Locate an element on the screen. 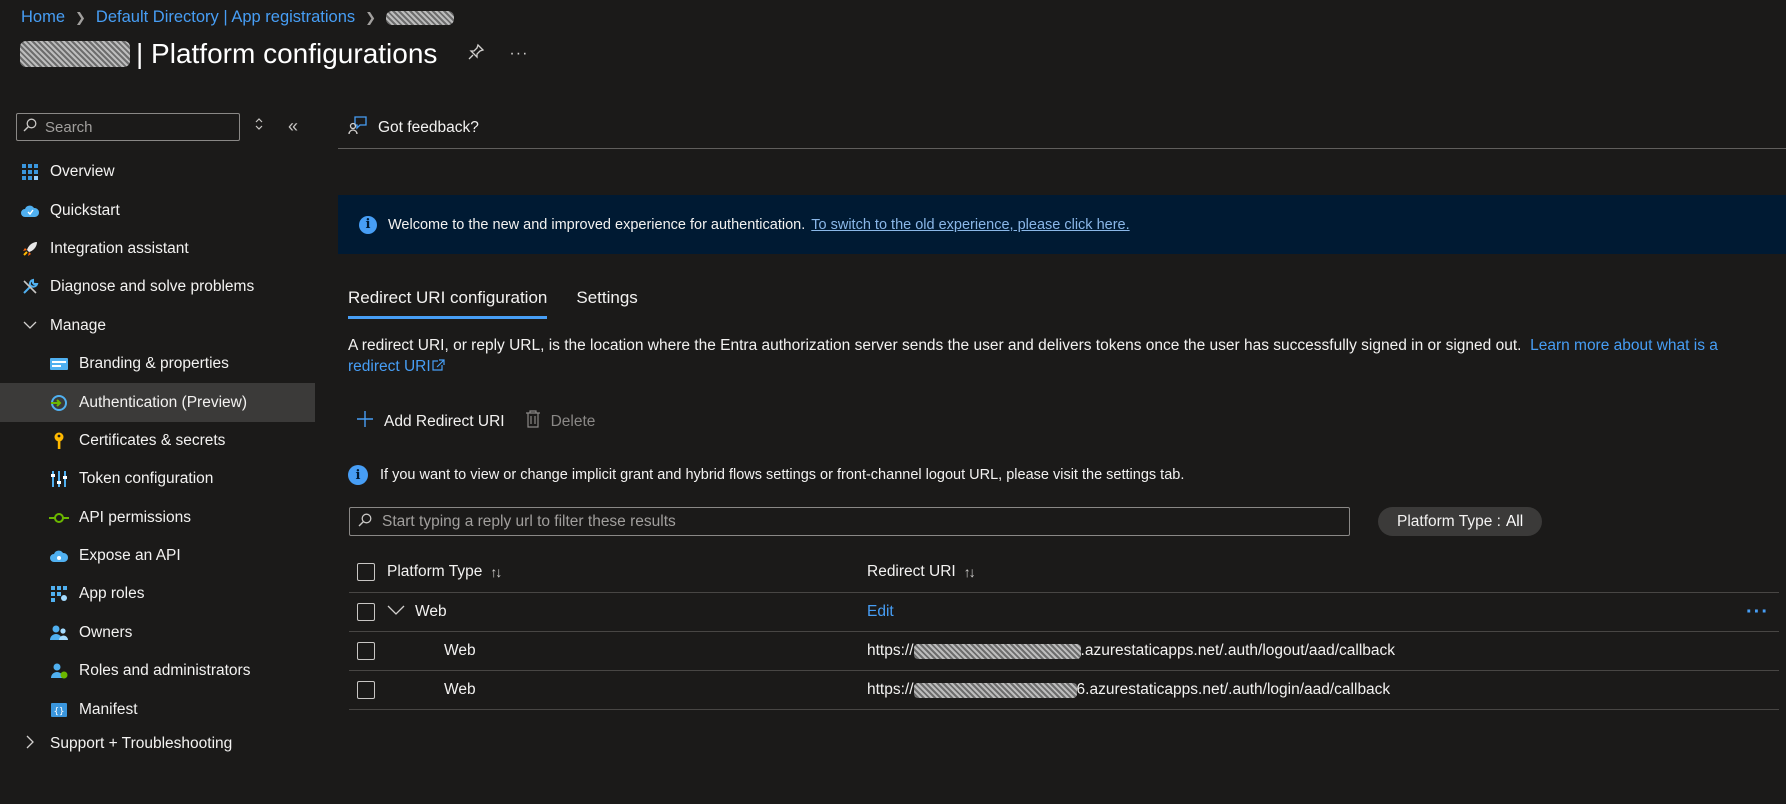 This screenshot has width=1786, height=804. wrench-icon is located at coordinates (30, 287).